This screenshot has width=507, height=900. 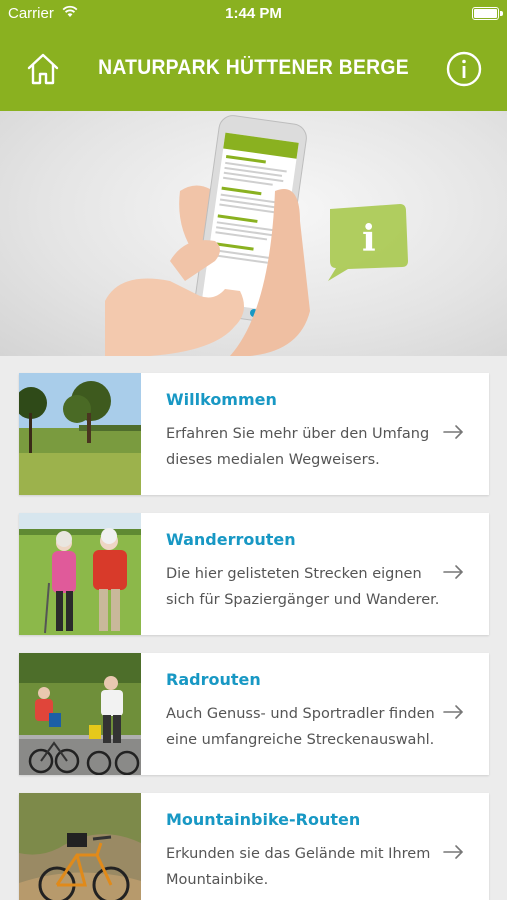 I want to click on card-description-line: Erkunden sie das Gelände mit Ihrem, so click(x=298, y=854).